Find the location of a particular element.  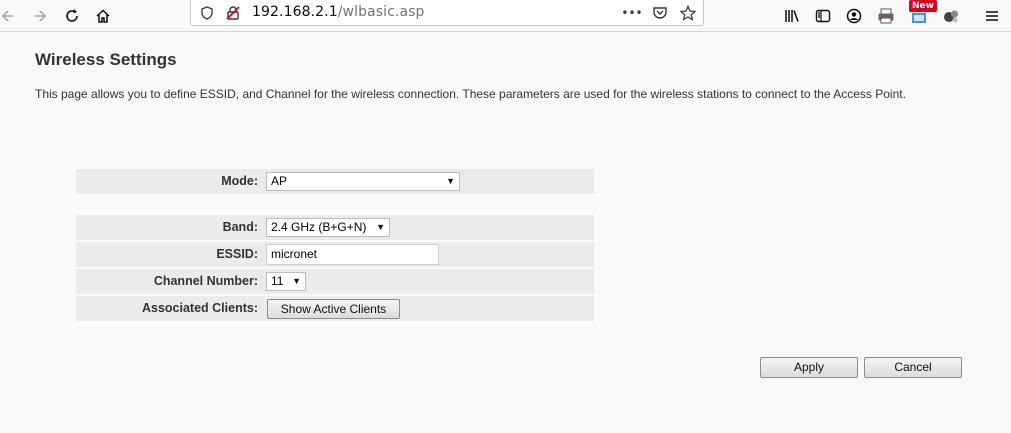

browser-toolbar: 192.168.2.1/wlbasic.asp ••• New is located at coordinates (505, 16).